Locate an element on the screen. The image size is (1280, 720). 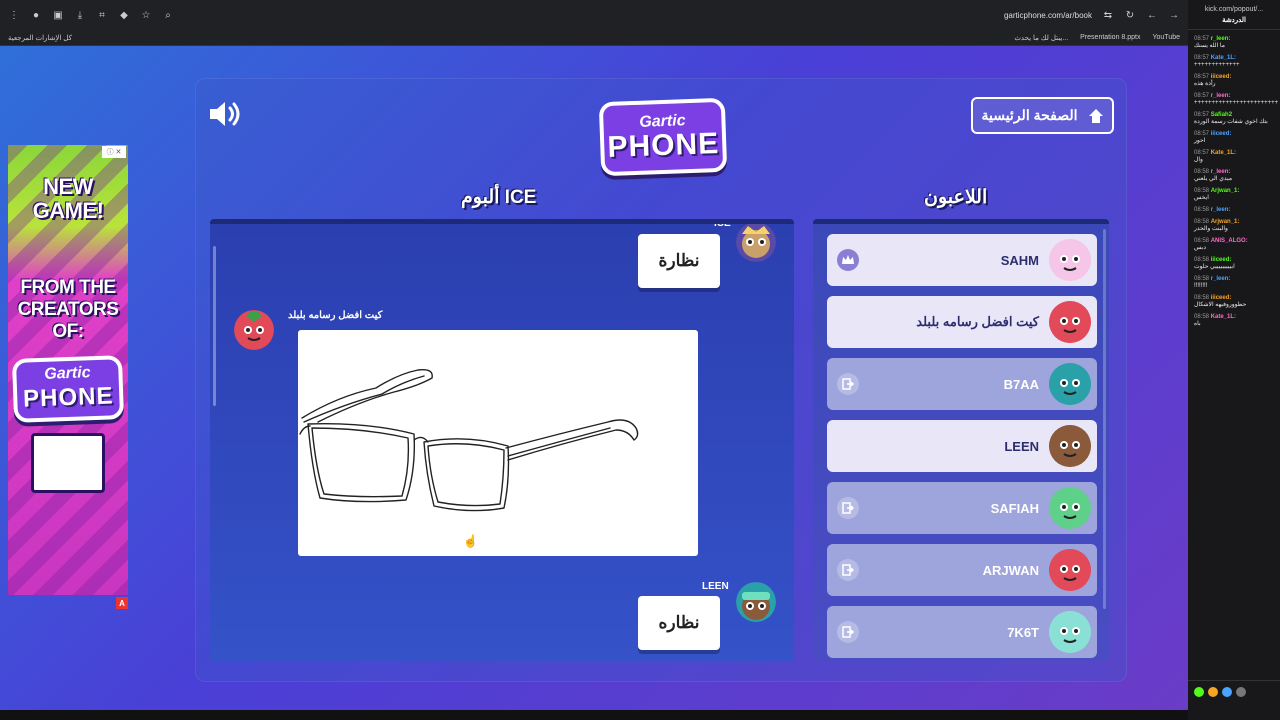
players-title: اللاعبون is located at coordinates (956, 197).